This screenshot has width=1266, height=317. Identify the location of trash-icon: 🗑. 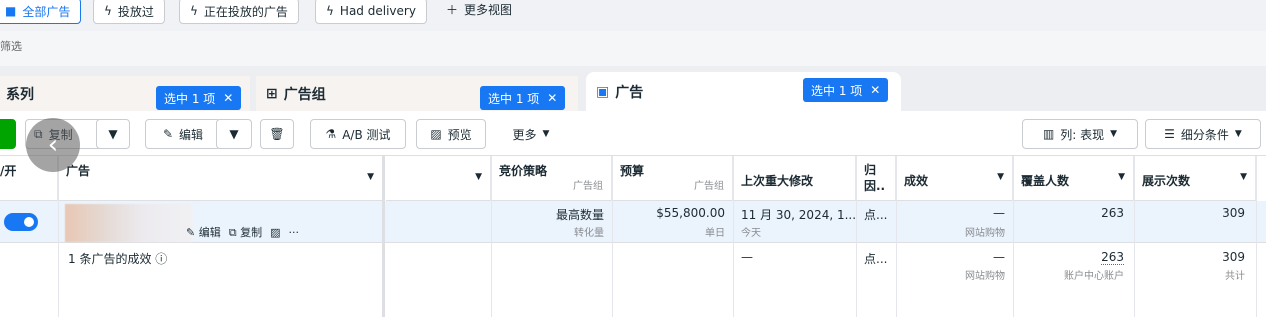
(277, 134).